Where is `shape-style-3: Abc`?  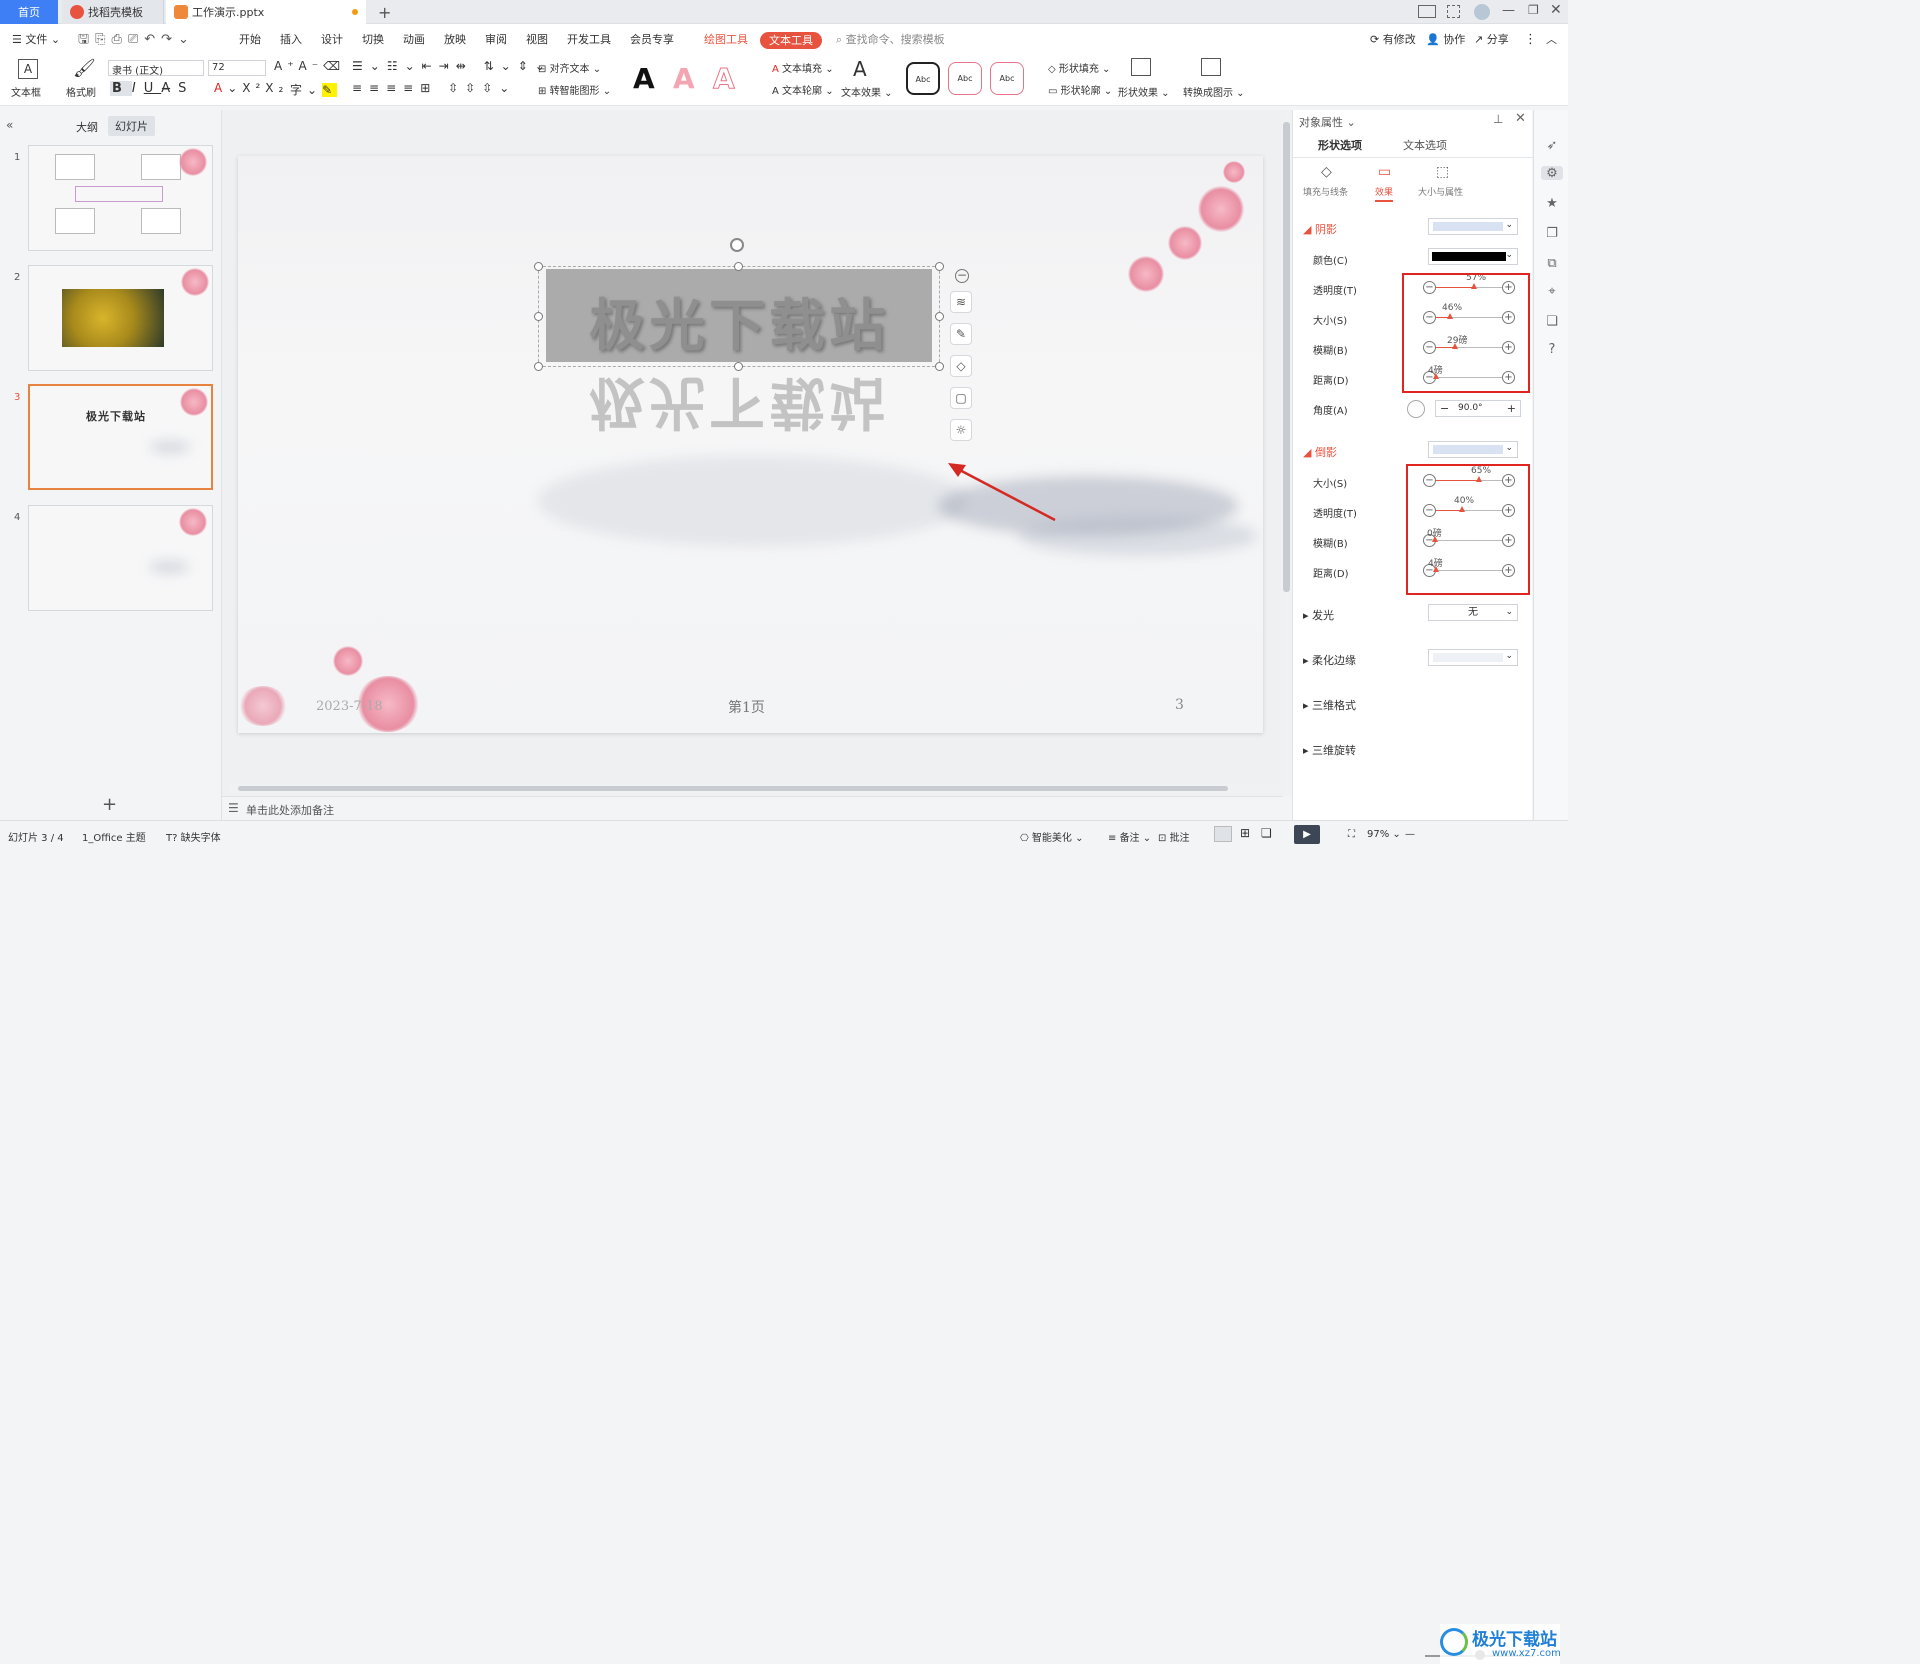 shape-style-3: Abc is located at coordinates (1007, 78).